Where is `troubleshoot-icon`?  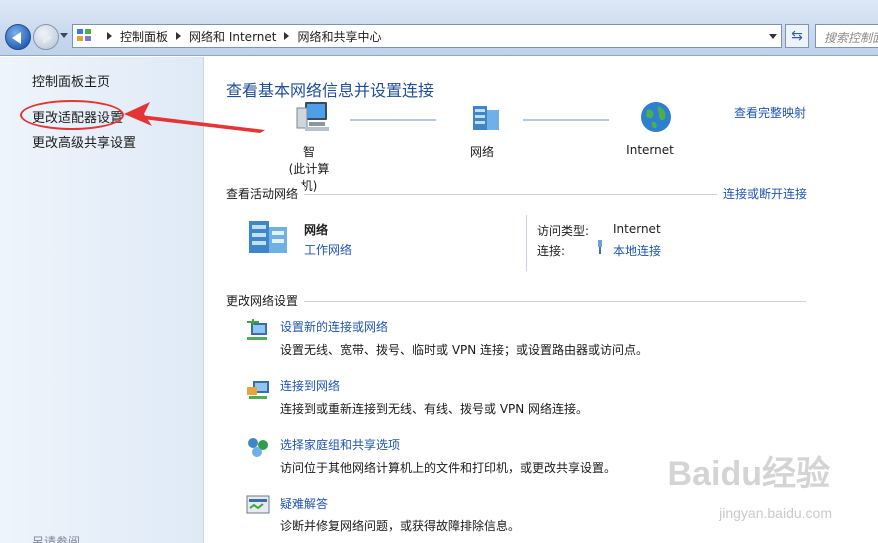 troubleshoot-icon is located at coordinates (258, 504).